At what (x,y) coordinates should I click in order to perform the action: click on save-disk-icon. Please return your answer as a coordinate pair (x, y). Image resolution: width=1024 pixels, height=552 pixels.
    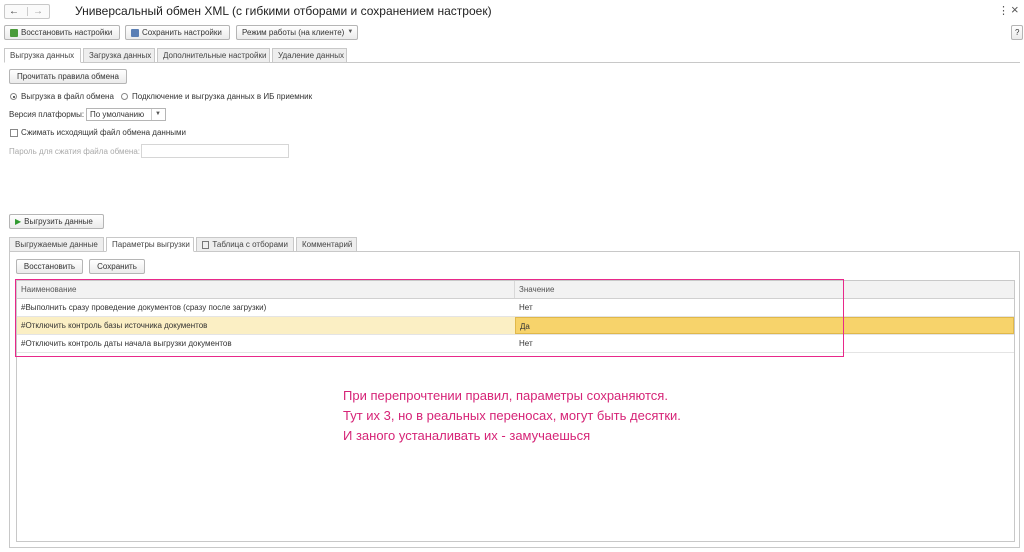
    Looking at the image, I should click on (135, 32).